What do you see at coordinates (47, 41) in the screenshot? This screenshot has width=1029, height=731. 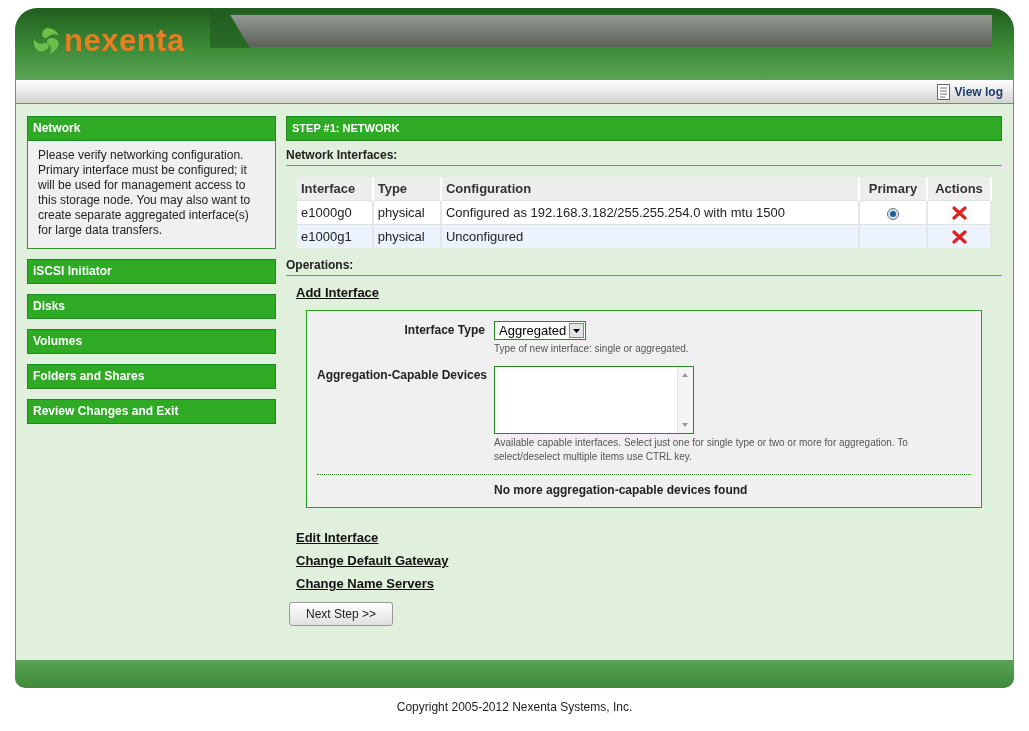 I see `logo-icon` at bounding box center [47, 41].